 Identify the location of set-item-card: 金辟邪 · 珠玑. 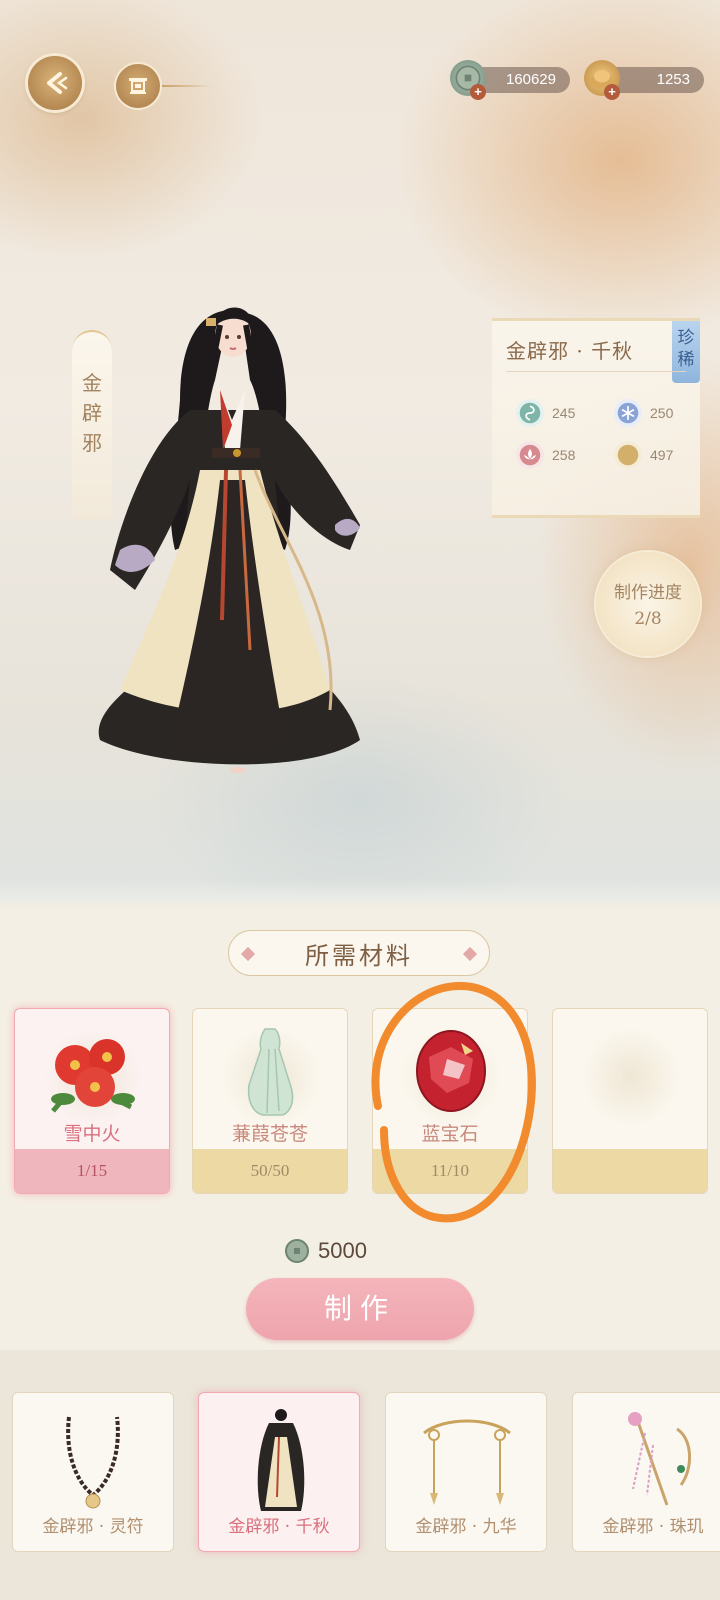
(646, 1472).